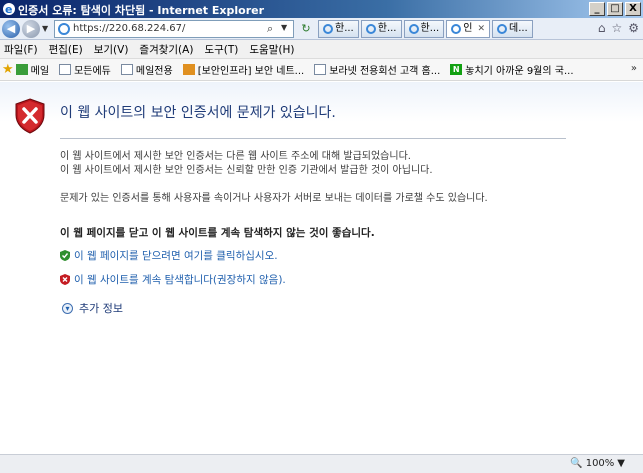 The width and height of the screenshot is (643, 473). I want to click on window-title: 인증서 오류: 탐색이 차단됨 - Internet Explorer, so click(141, 10).